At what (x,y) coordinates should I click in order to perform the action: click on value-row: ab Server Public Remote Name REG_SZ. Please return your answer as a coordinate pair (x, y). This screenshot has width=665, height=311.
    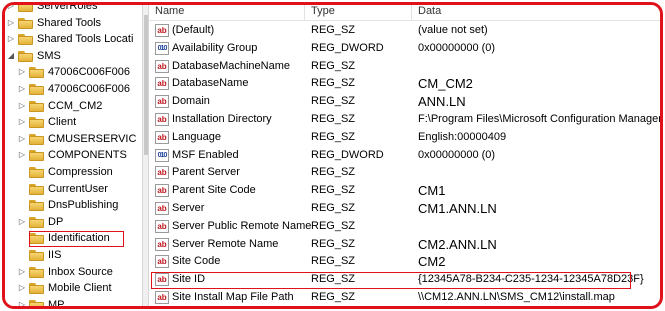
    Looking at the image, I should click on (404, 226).